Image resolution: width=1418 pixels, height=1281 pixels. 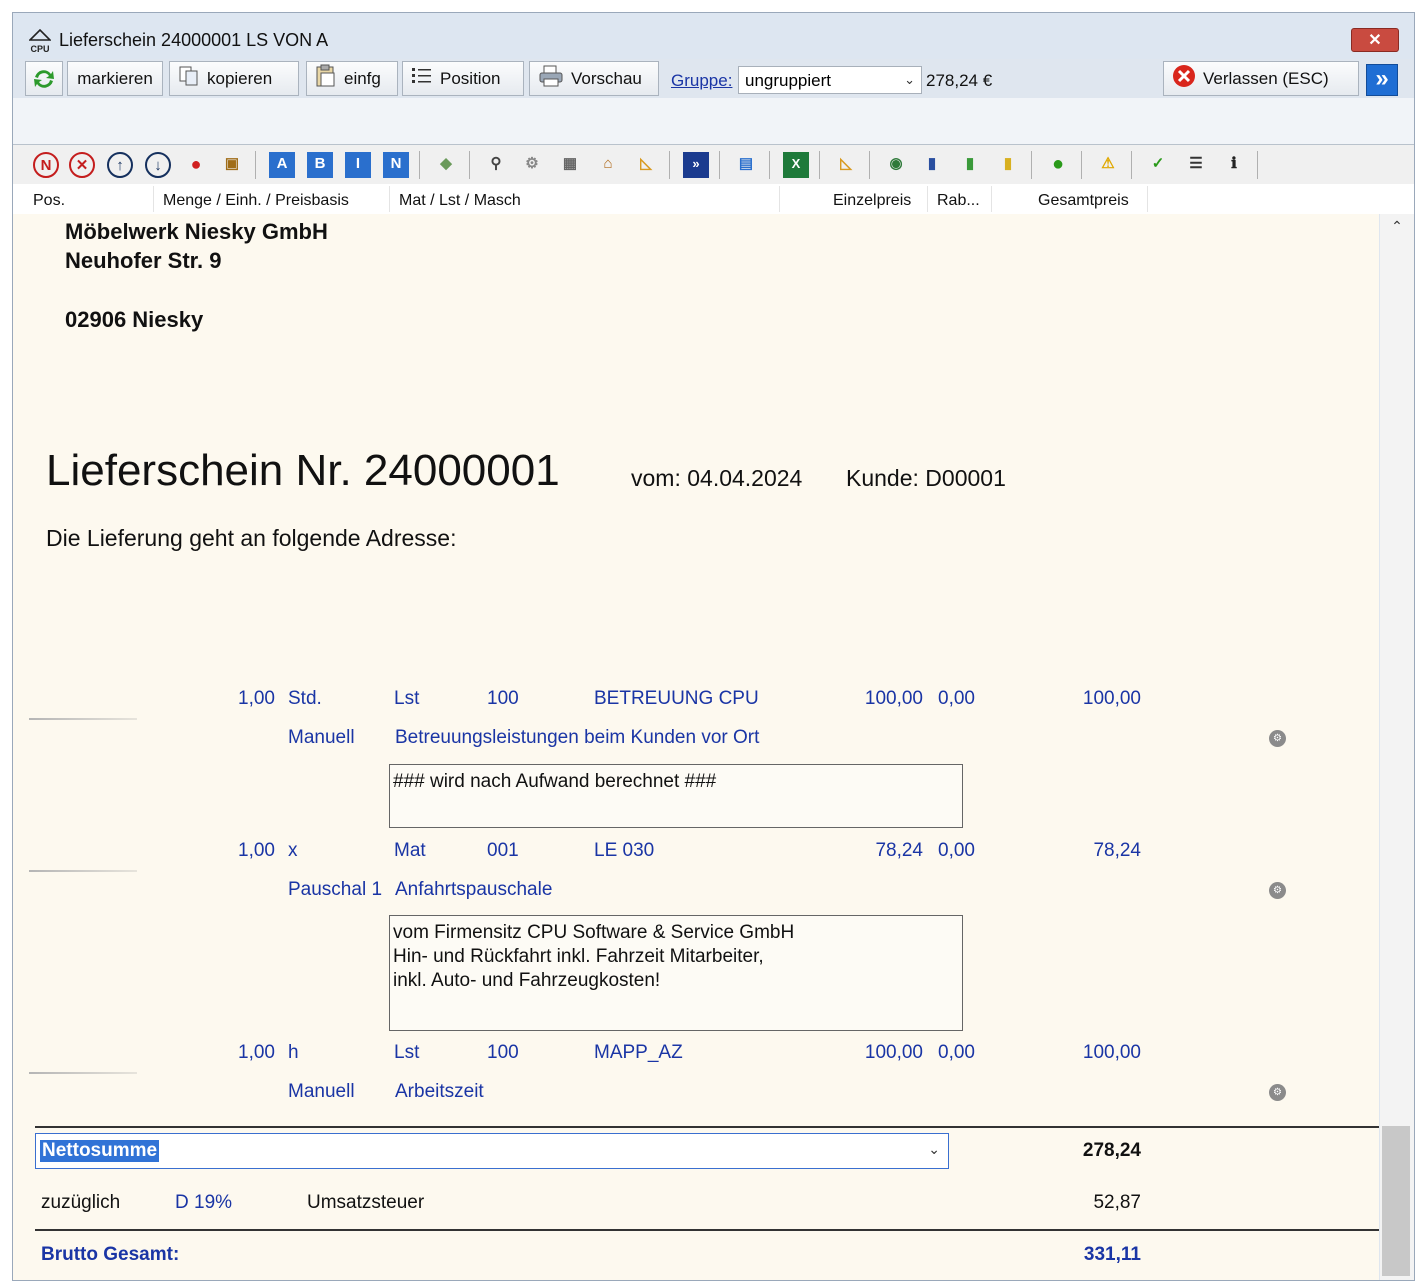 I want to click on spellcheck-icon: ✓, so click(x=1158, y=165).